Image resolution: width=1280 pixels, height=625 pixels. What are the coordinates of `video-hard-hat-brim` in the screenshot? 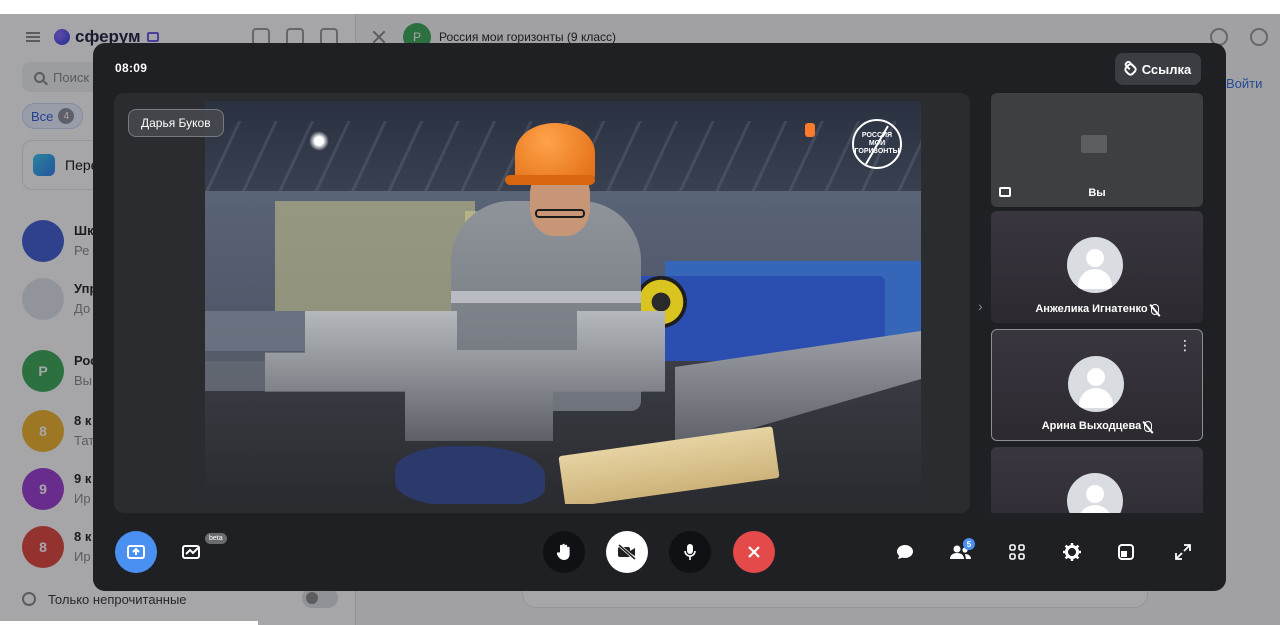 It's located at (550, 180).